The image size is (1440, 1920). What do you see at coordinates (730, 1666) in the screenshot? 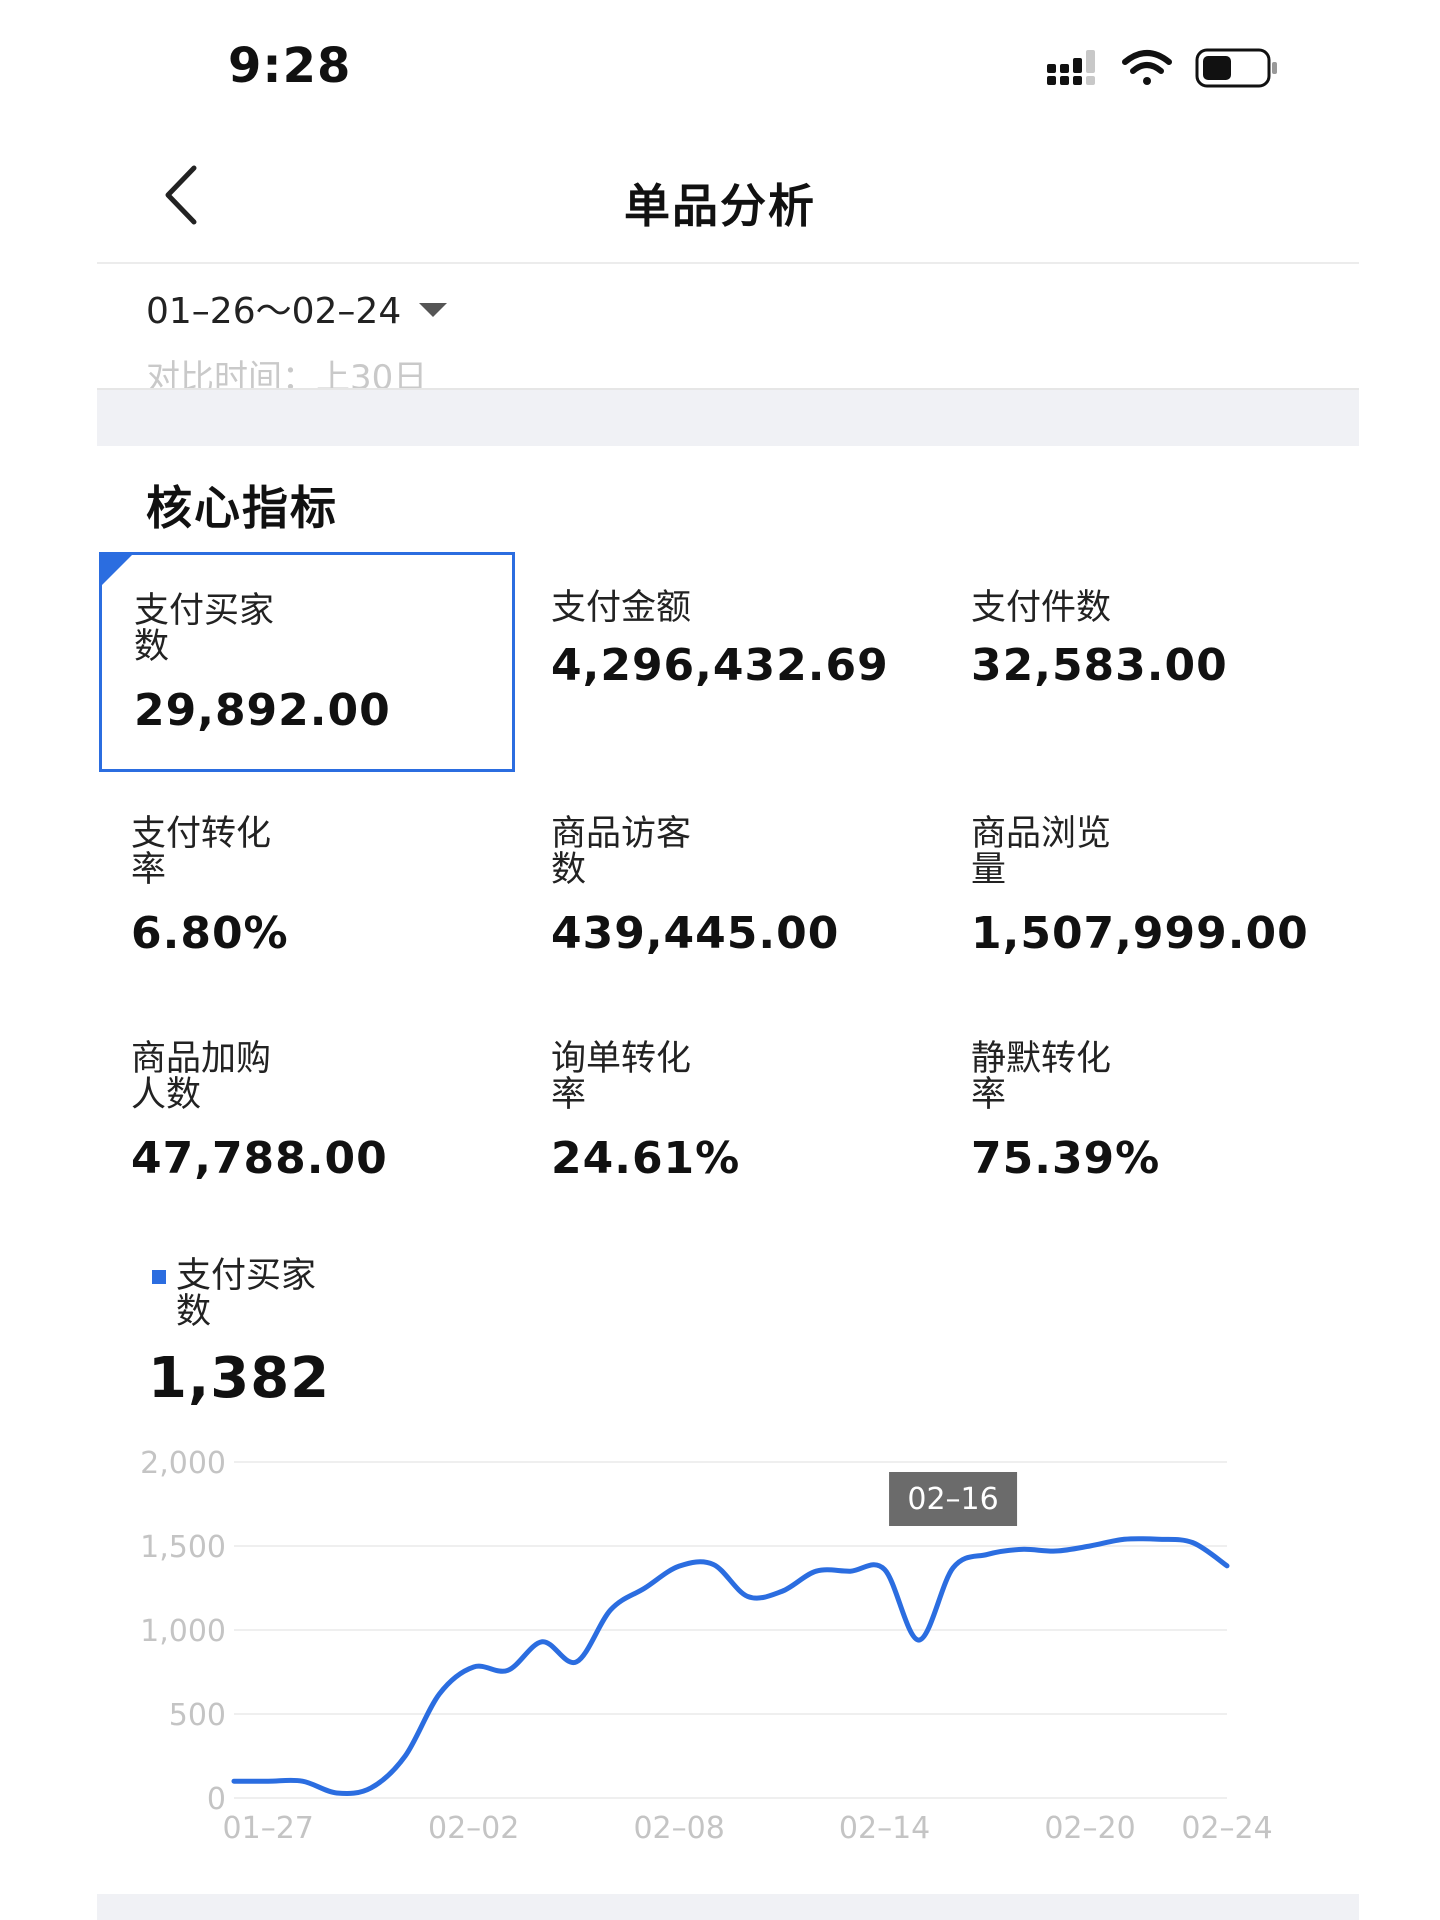
I see `series-line` at bounding box center [730, 1666].